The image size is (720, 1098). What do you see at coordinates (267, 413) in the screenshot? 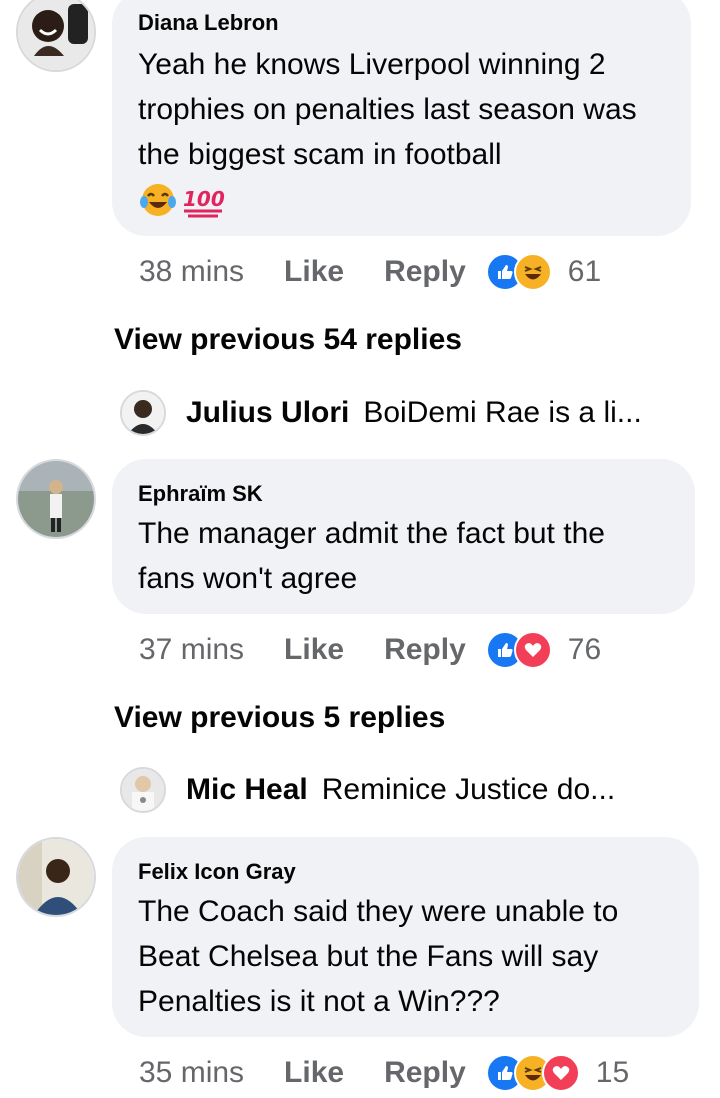
I see `reply-author: Julius Ulori` at bounding box center [267, 413].